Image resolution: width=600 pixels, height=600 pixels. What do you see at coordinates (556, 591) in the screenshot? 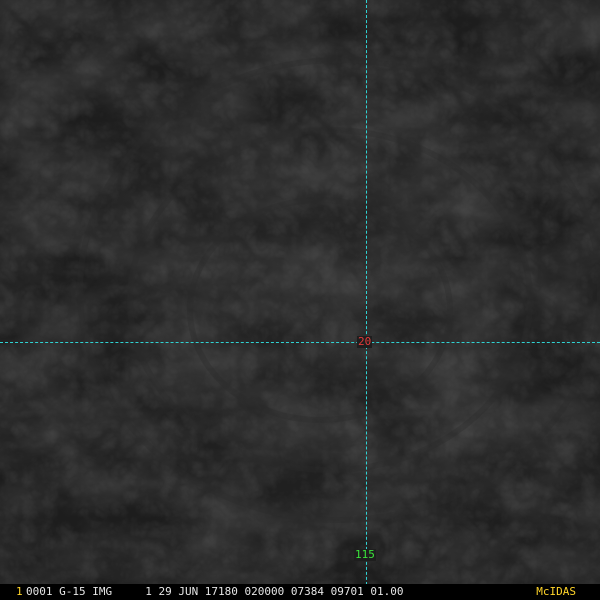
I see `mcidas-brand: McIDAS` at bounding box center [556, 591].